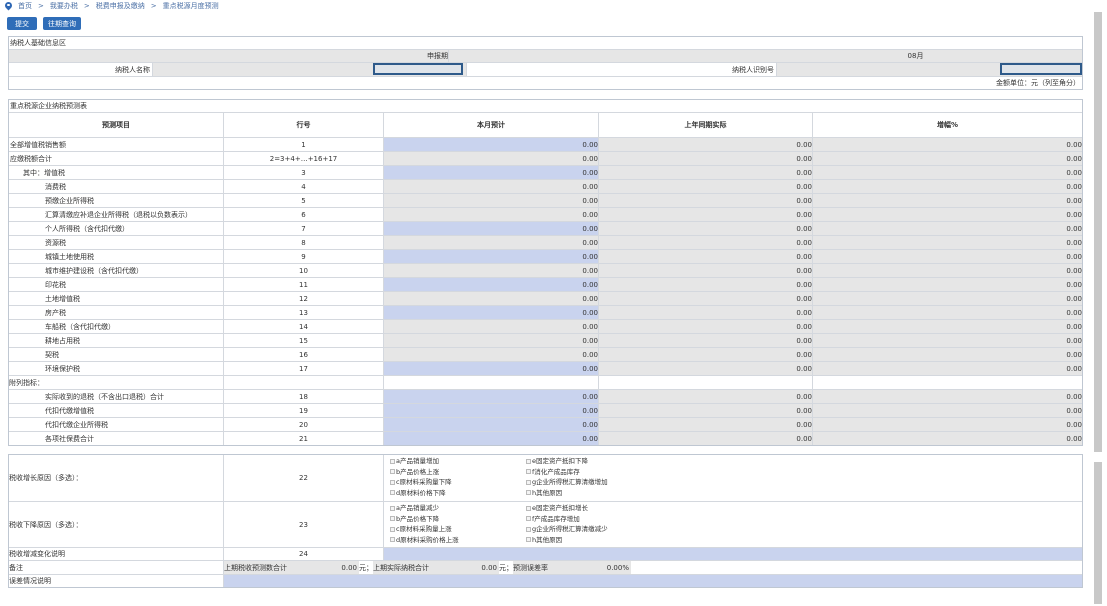 This screenshot has width=1107, height=606. I want to click on row-line-number: 7, so click(304, 228).